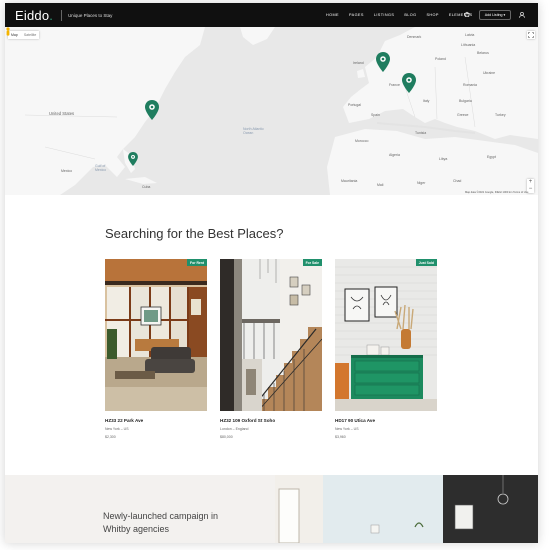 The height and width of the screenshot is (550, 550). What do you see at coordinates (8, 32) in the screenshot?
I see `street-view-pegman-icon` at bounding box center [8, 32].